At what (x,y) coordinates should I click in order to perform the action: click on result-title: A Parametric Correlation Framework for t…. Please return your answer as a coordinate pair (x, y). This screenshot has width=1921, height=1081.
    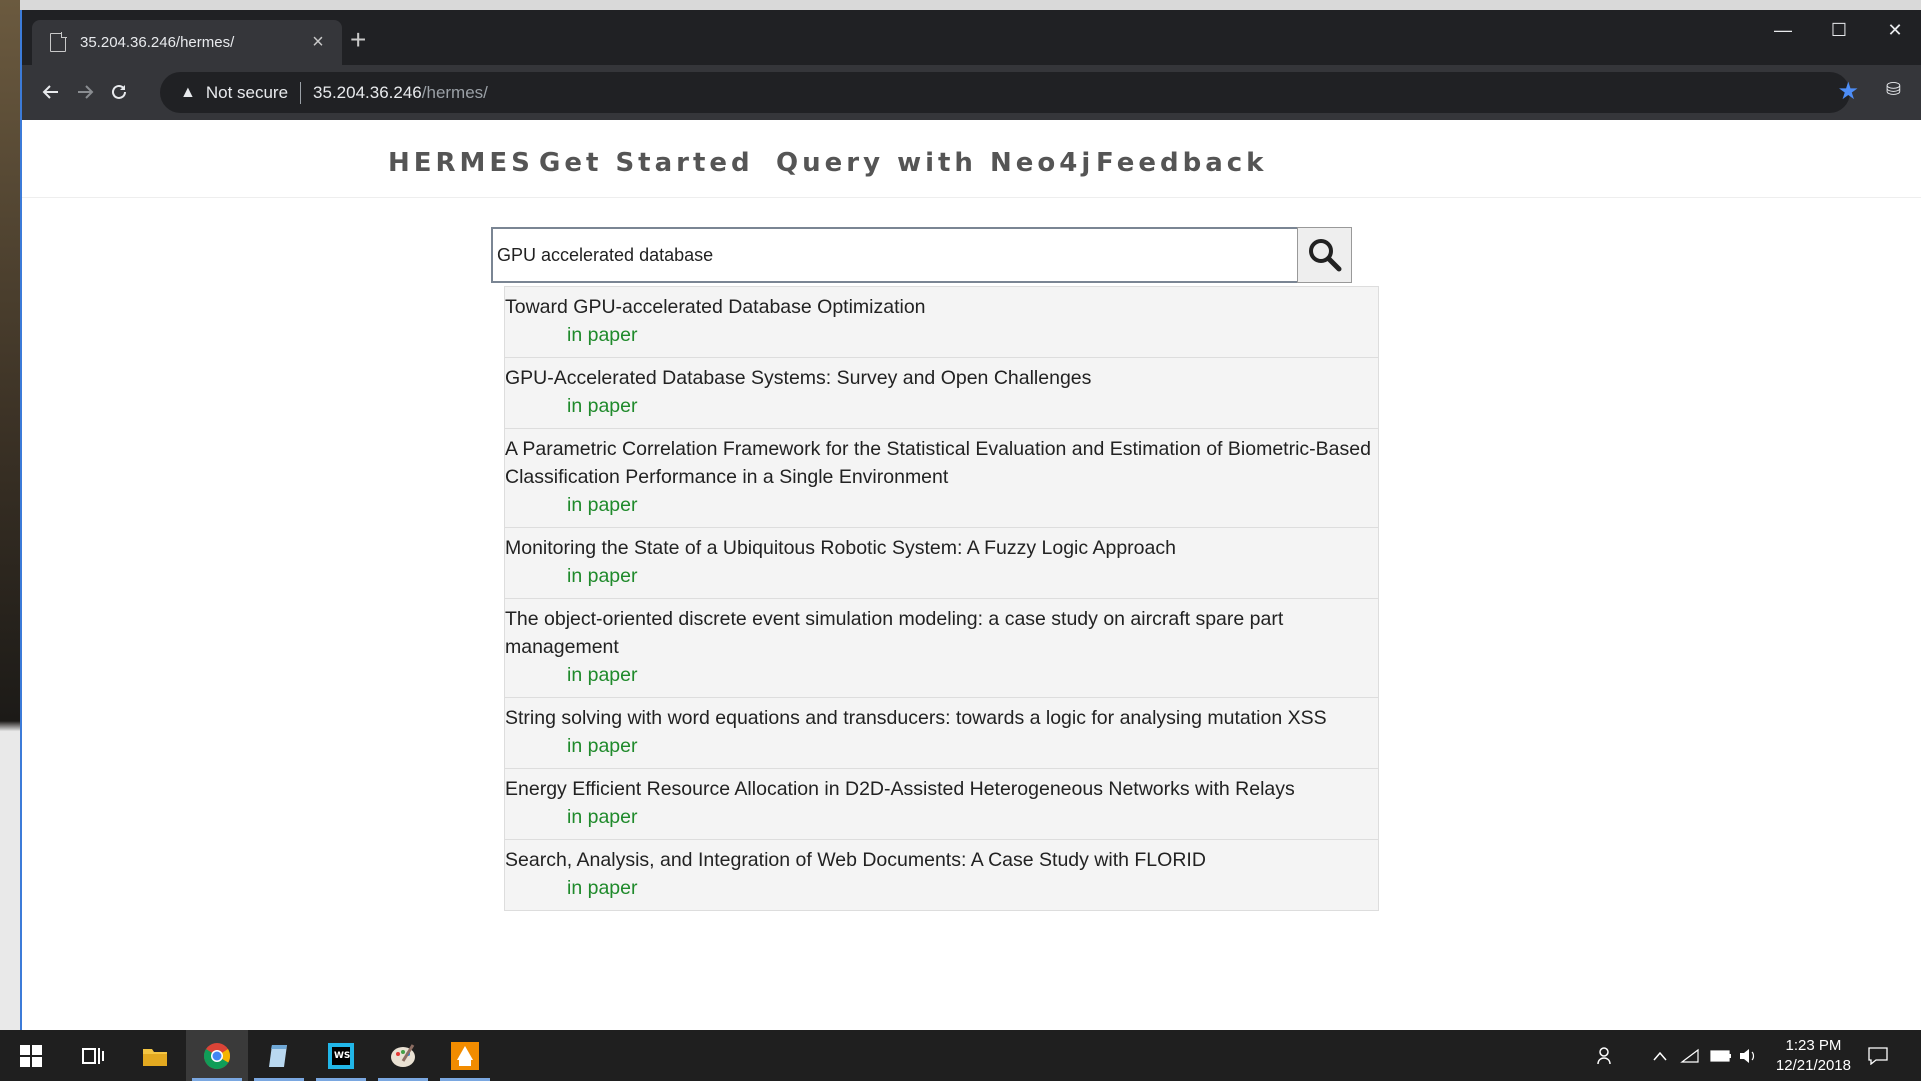
    Looking at the image, I should click on (941, 463).